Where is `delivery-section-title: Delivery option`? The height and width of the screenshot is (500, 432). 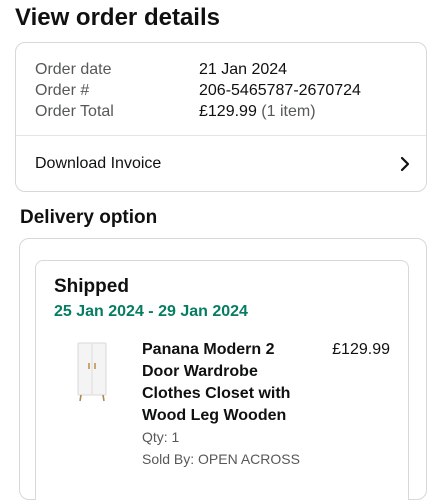 delivery-section-title: Delivery option is located at coordinates (89, 217).